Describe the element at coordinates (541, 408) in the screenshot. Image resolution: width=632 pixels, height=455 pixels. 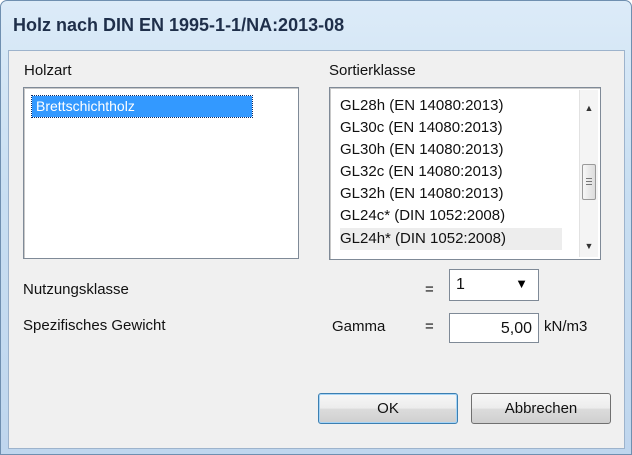
I see `cancel-button: Abbrechen` at that location.